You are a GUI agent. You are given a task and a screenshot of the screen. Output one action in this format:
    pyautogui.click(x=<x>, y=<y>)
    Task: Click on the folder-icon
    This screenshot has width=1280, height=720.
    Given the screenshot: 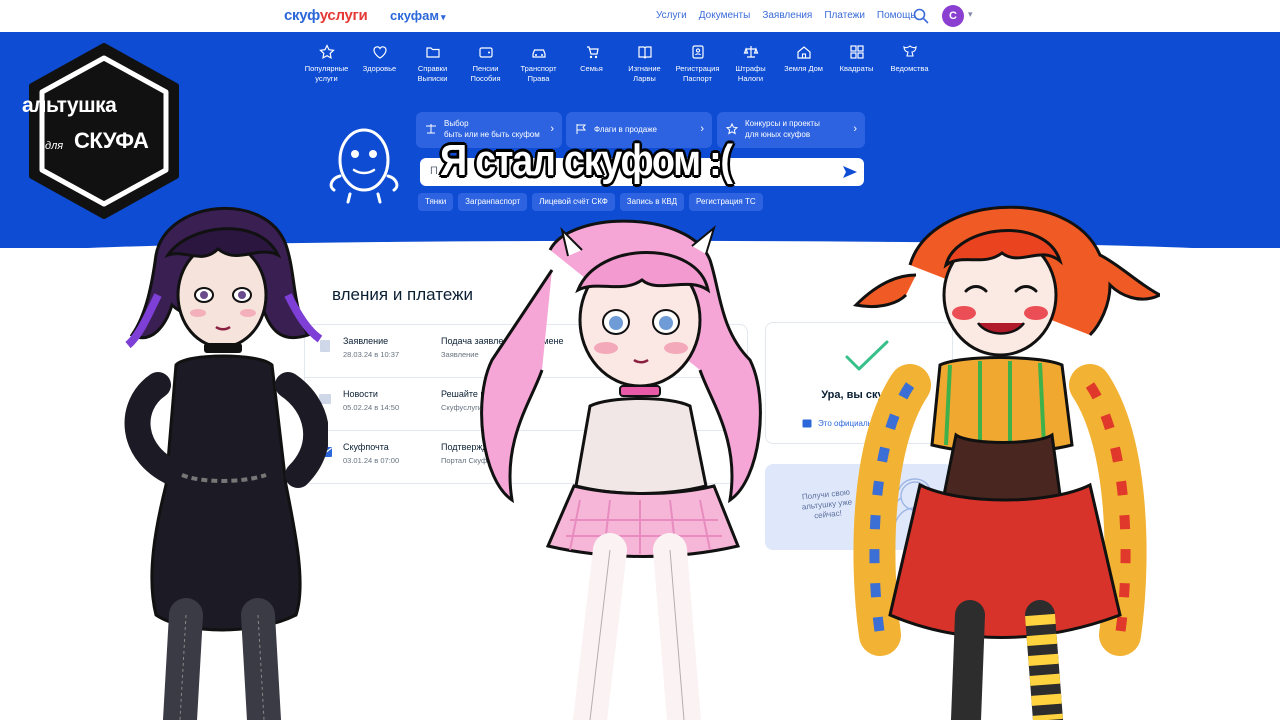 What is the action you would take?
    pyautogui.click(x=432, y=52)
    